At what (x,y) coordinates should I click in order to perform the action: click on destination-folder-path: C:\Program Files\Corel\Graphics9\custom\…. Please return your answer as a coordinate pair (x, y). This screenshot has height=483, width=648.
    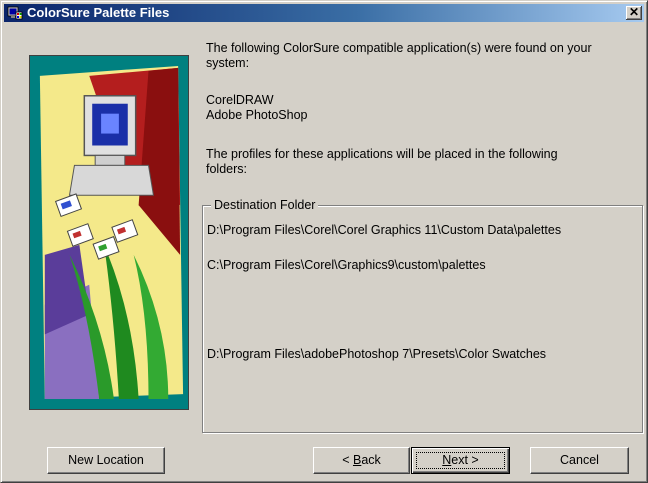
    Looking at the image, I should click on (346, 265).